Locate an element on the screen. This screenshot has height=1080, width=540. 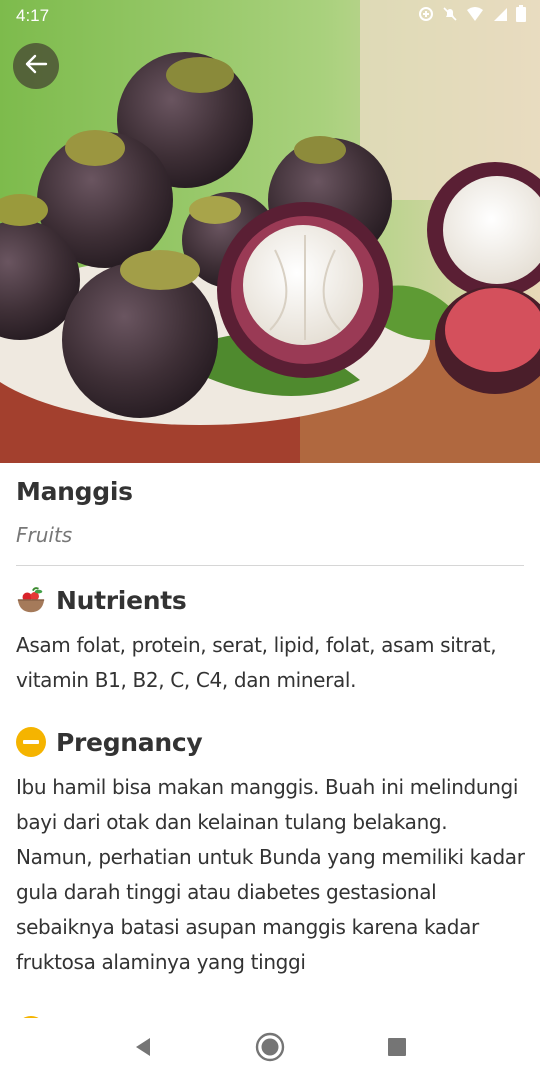
pregnancy-title: Pregnancy is located at coordinates (129, 742).